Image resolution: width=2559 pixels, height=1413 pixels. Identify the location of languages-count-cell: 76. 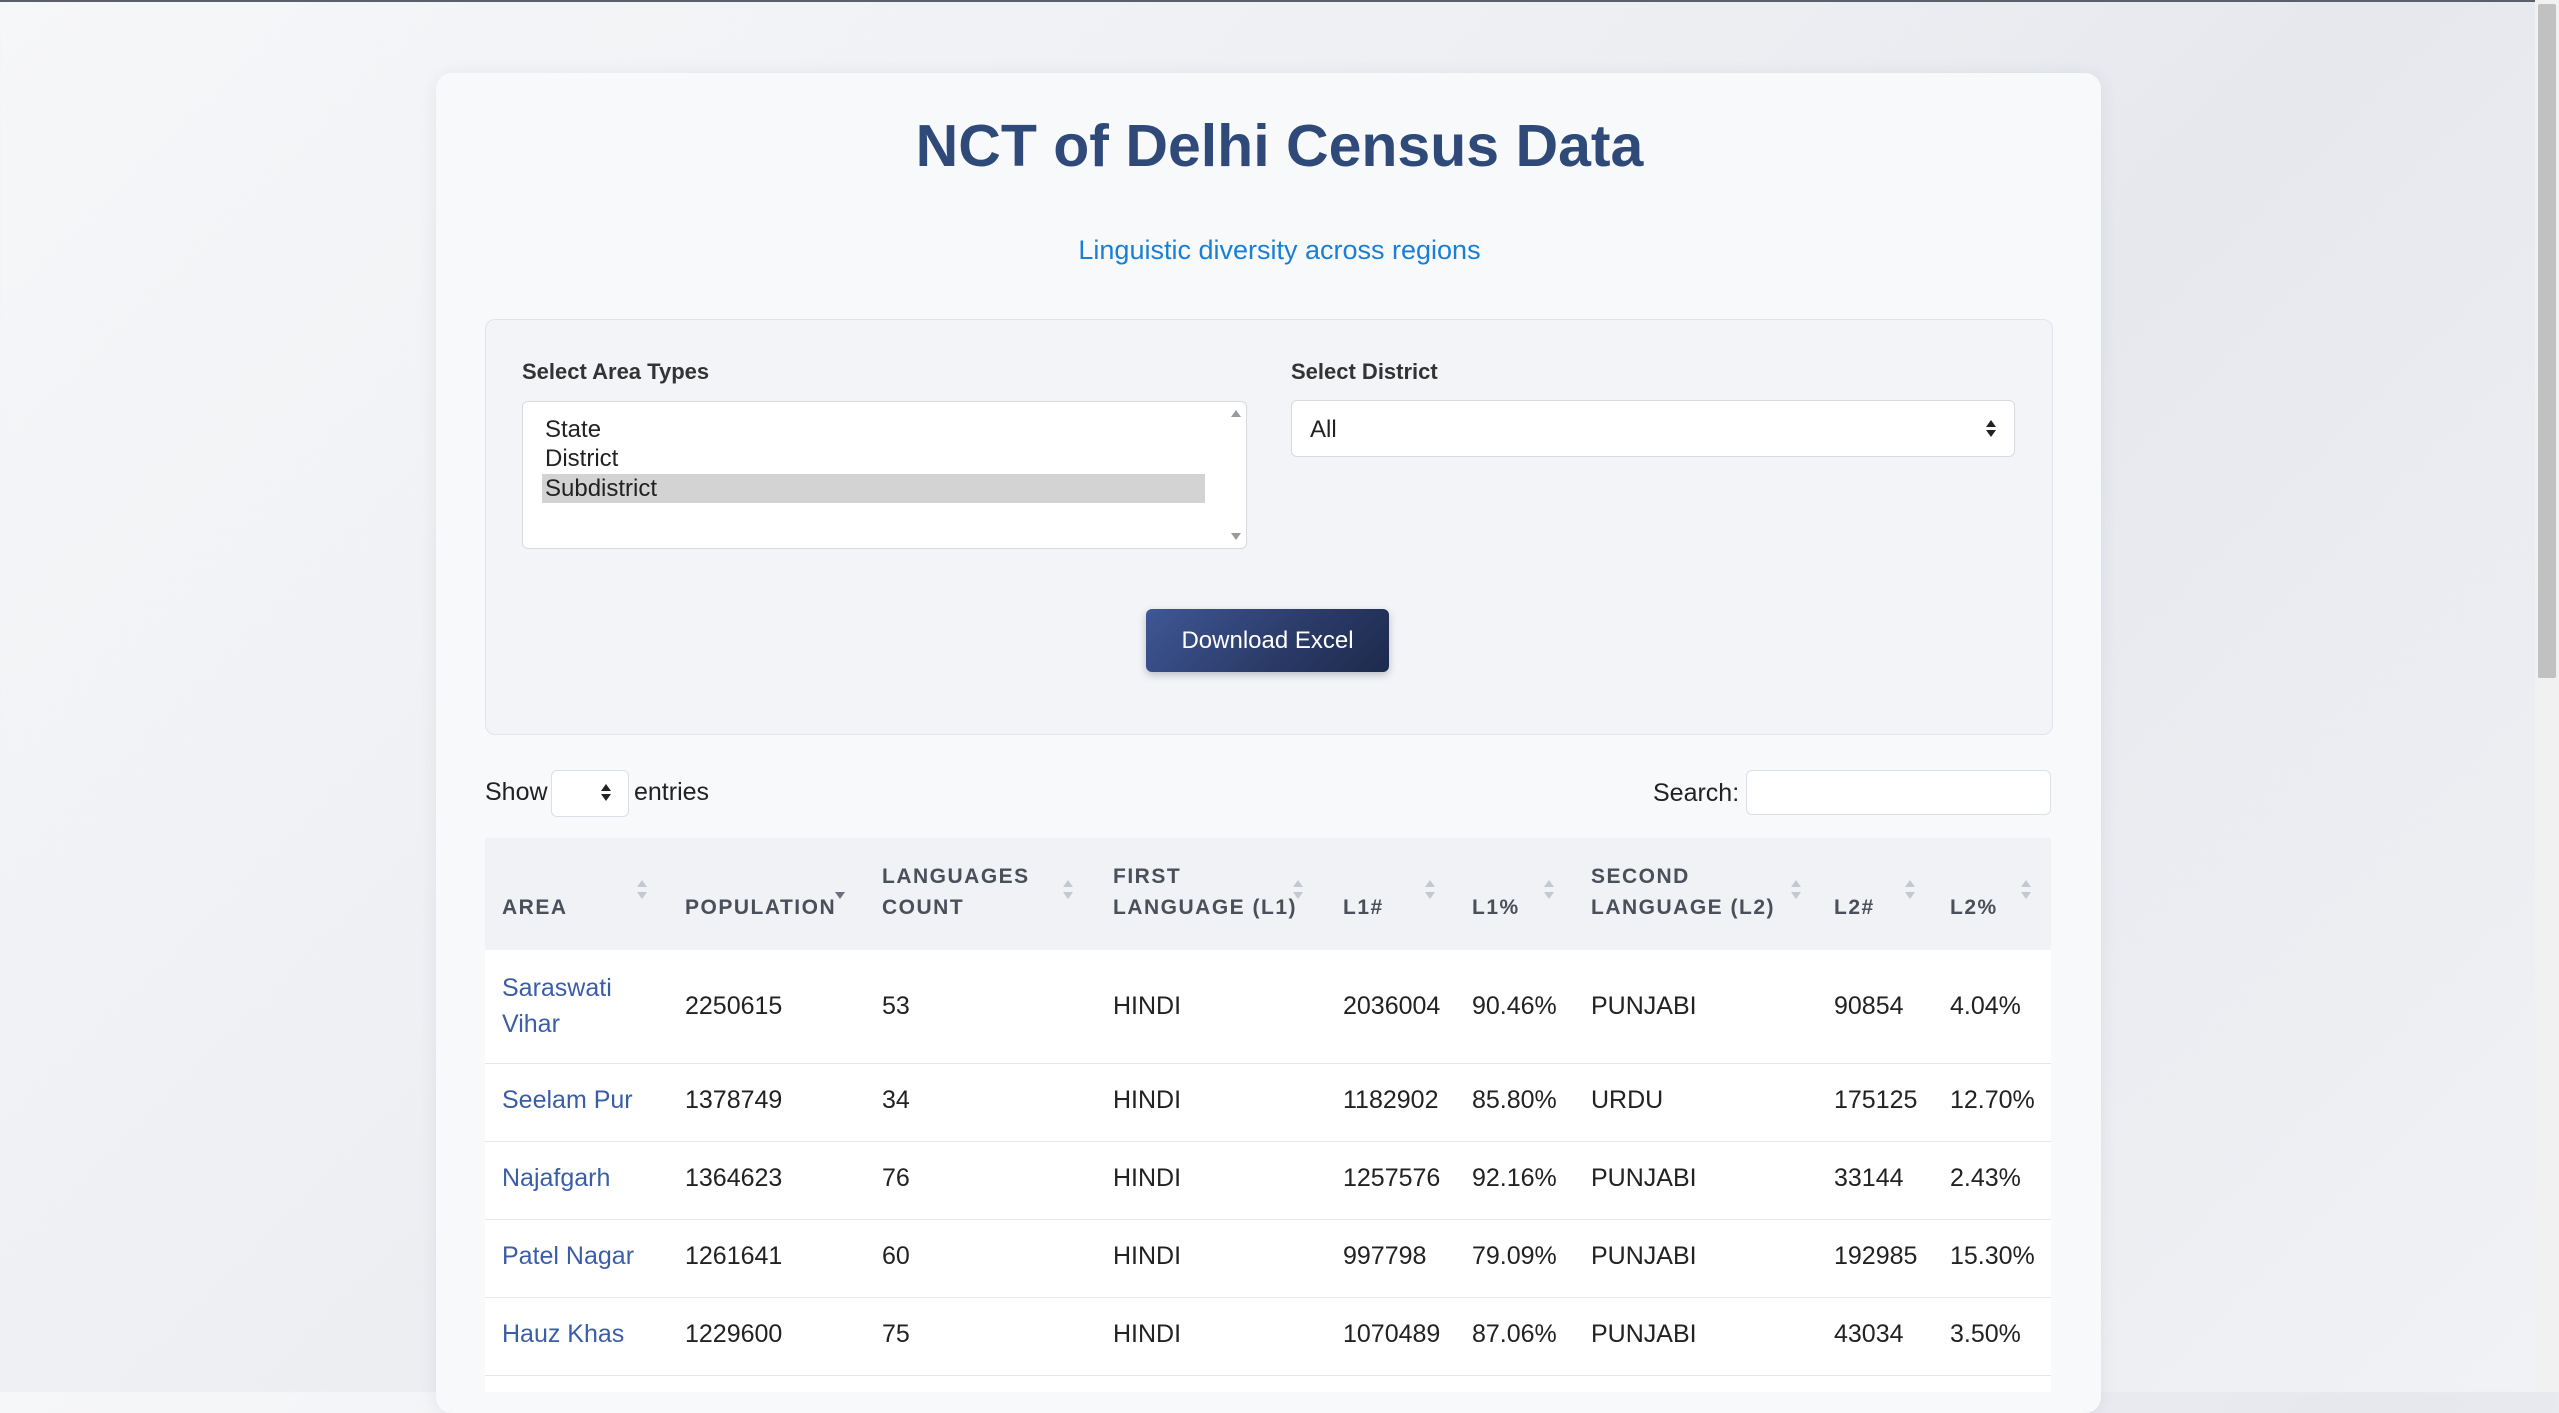
(896, 1178).